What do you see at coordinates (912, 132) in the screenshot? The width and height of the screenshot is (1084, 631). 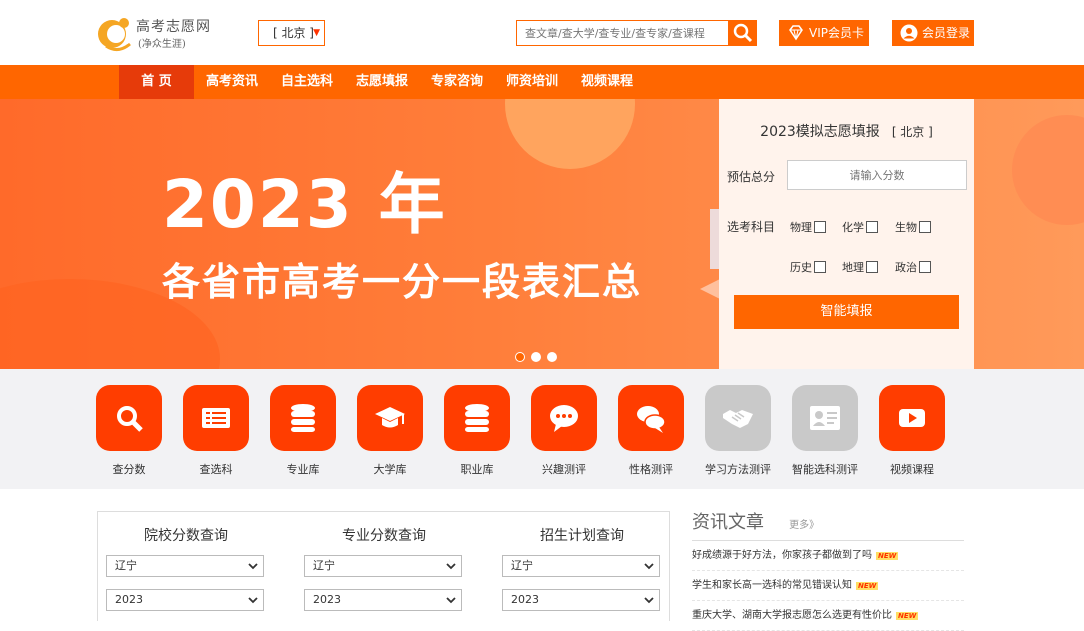 I see `panel-city: [ 北京 ]` at bounding box center [912, 132].